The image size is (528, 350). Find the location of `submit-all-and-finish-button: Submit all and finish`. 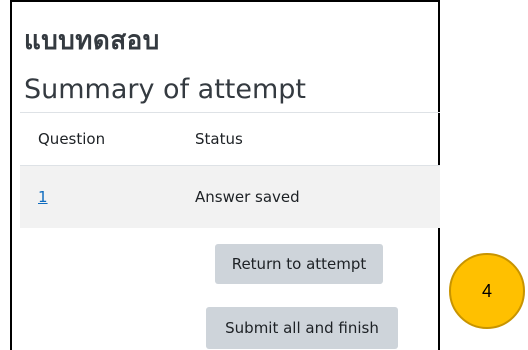

submit-all-and-finish-button: Submit all and finish is located at coordinates (302, 328).